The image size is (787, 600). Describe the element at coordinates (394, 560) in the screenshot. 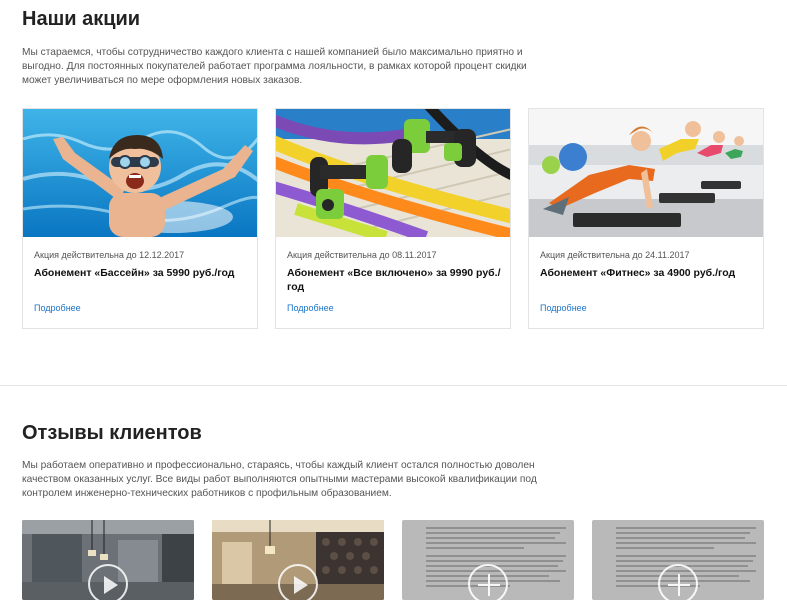

I see `reviews-gallery` at that location.